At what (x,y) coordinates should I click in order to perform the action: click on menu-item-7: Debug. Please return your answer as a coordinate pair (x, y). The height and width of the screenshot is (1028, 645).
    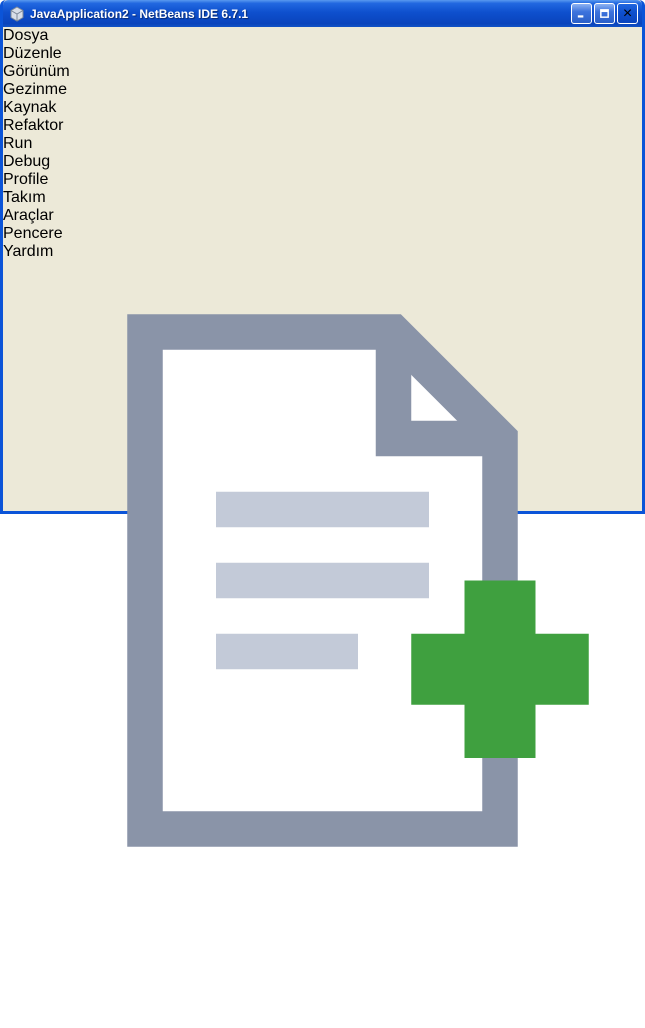
    Looking at the image, I should click on (322, 162).